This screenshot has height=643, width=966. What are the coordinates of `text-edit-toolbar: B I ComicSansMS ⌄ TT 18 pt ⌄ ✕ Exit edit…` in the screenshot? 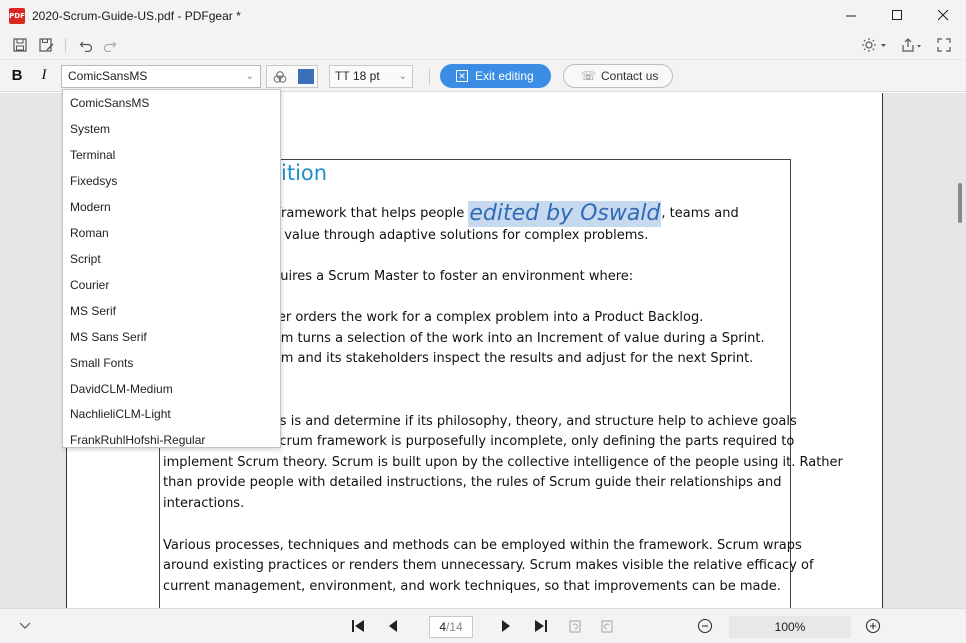 It's located at (483, 76).